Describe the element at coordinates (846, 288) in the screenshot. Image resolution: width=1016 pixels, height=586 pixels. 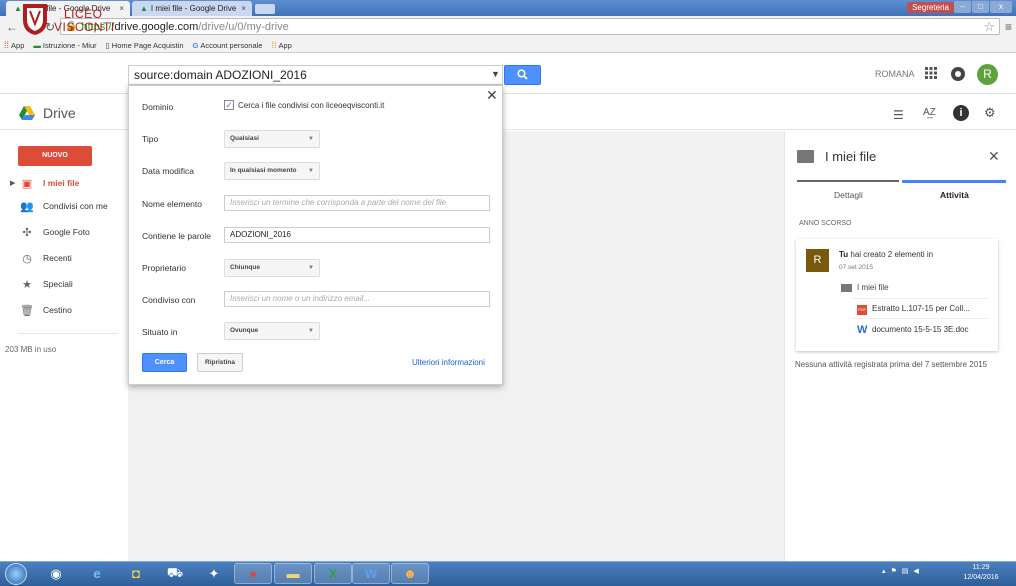
I see `folder-icon` at that location.